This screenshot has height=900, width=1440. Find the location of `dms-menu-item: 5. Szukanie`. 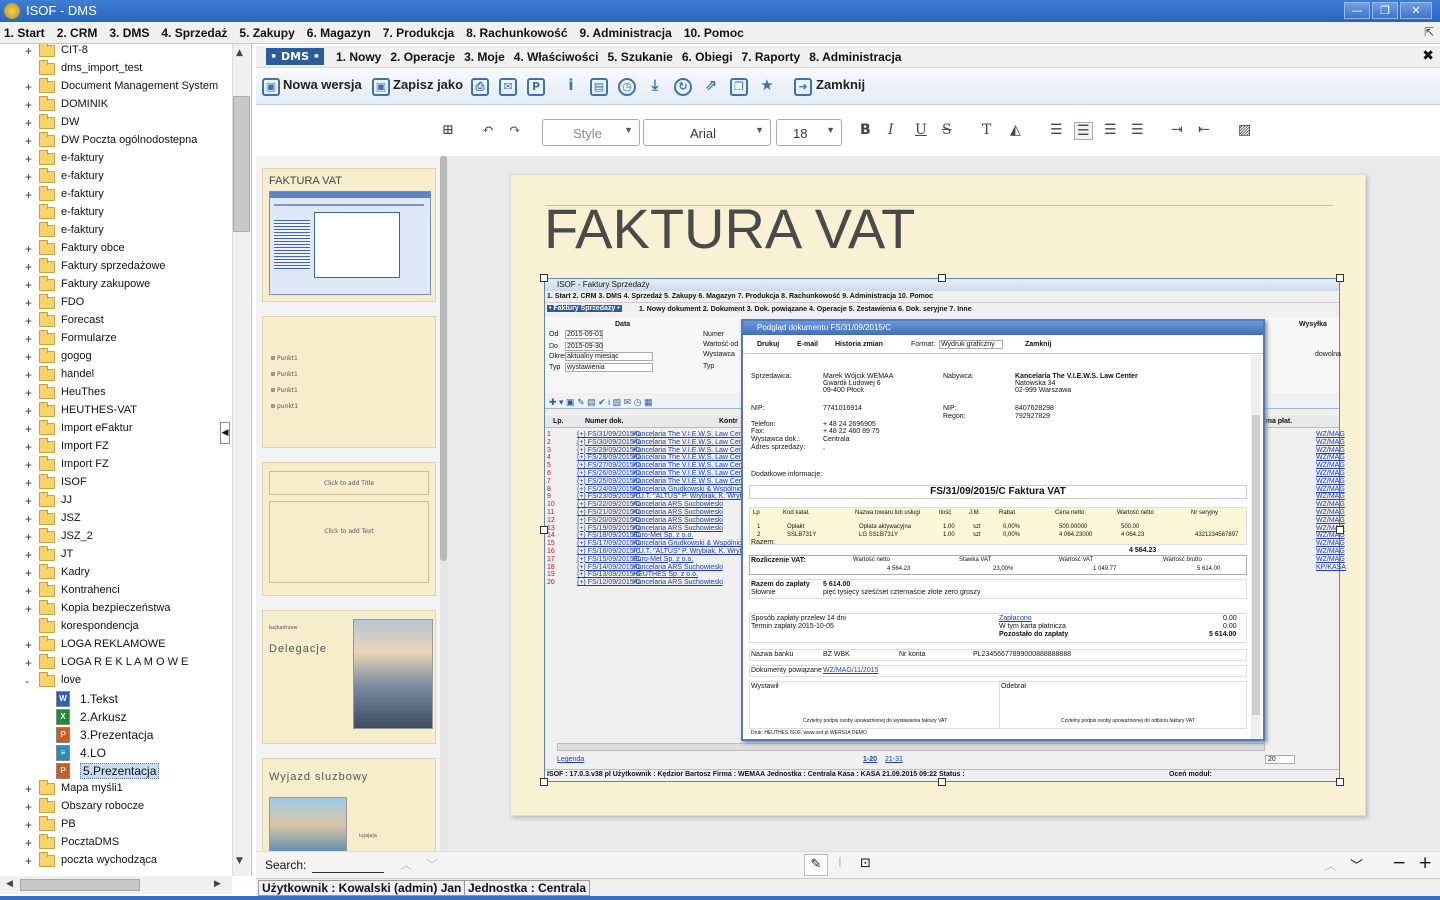

dms-menu-item: 5. Szukanie is located at coordinates (639, 57).